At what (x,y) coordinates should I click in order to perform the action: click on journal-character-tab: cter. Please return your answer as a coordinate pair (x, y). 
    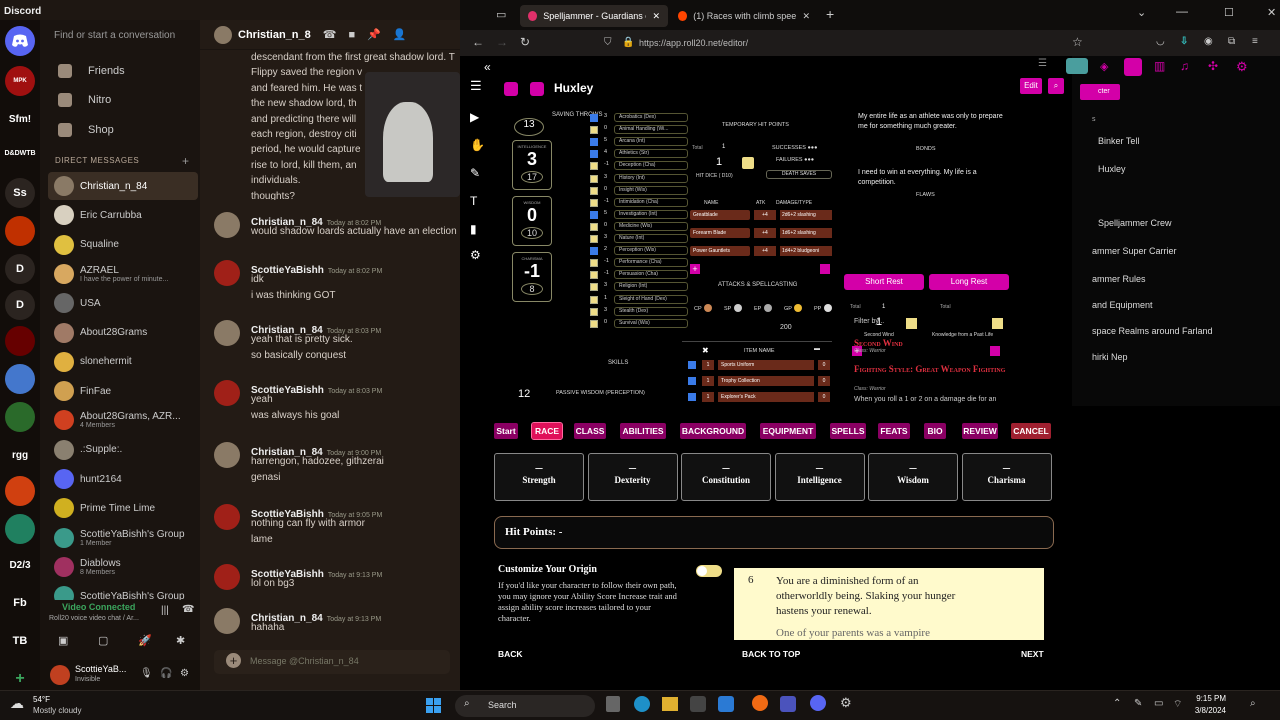
    Looking at the image, I should click on (1100, 92).